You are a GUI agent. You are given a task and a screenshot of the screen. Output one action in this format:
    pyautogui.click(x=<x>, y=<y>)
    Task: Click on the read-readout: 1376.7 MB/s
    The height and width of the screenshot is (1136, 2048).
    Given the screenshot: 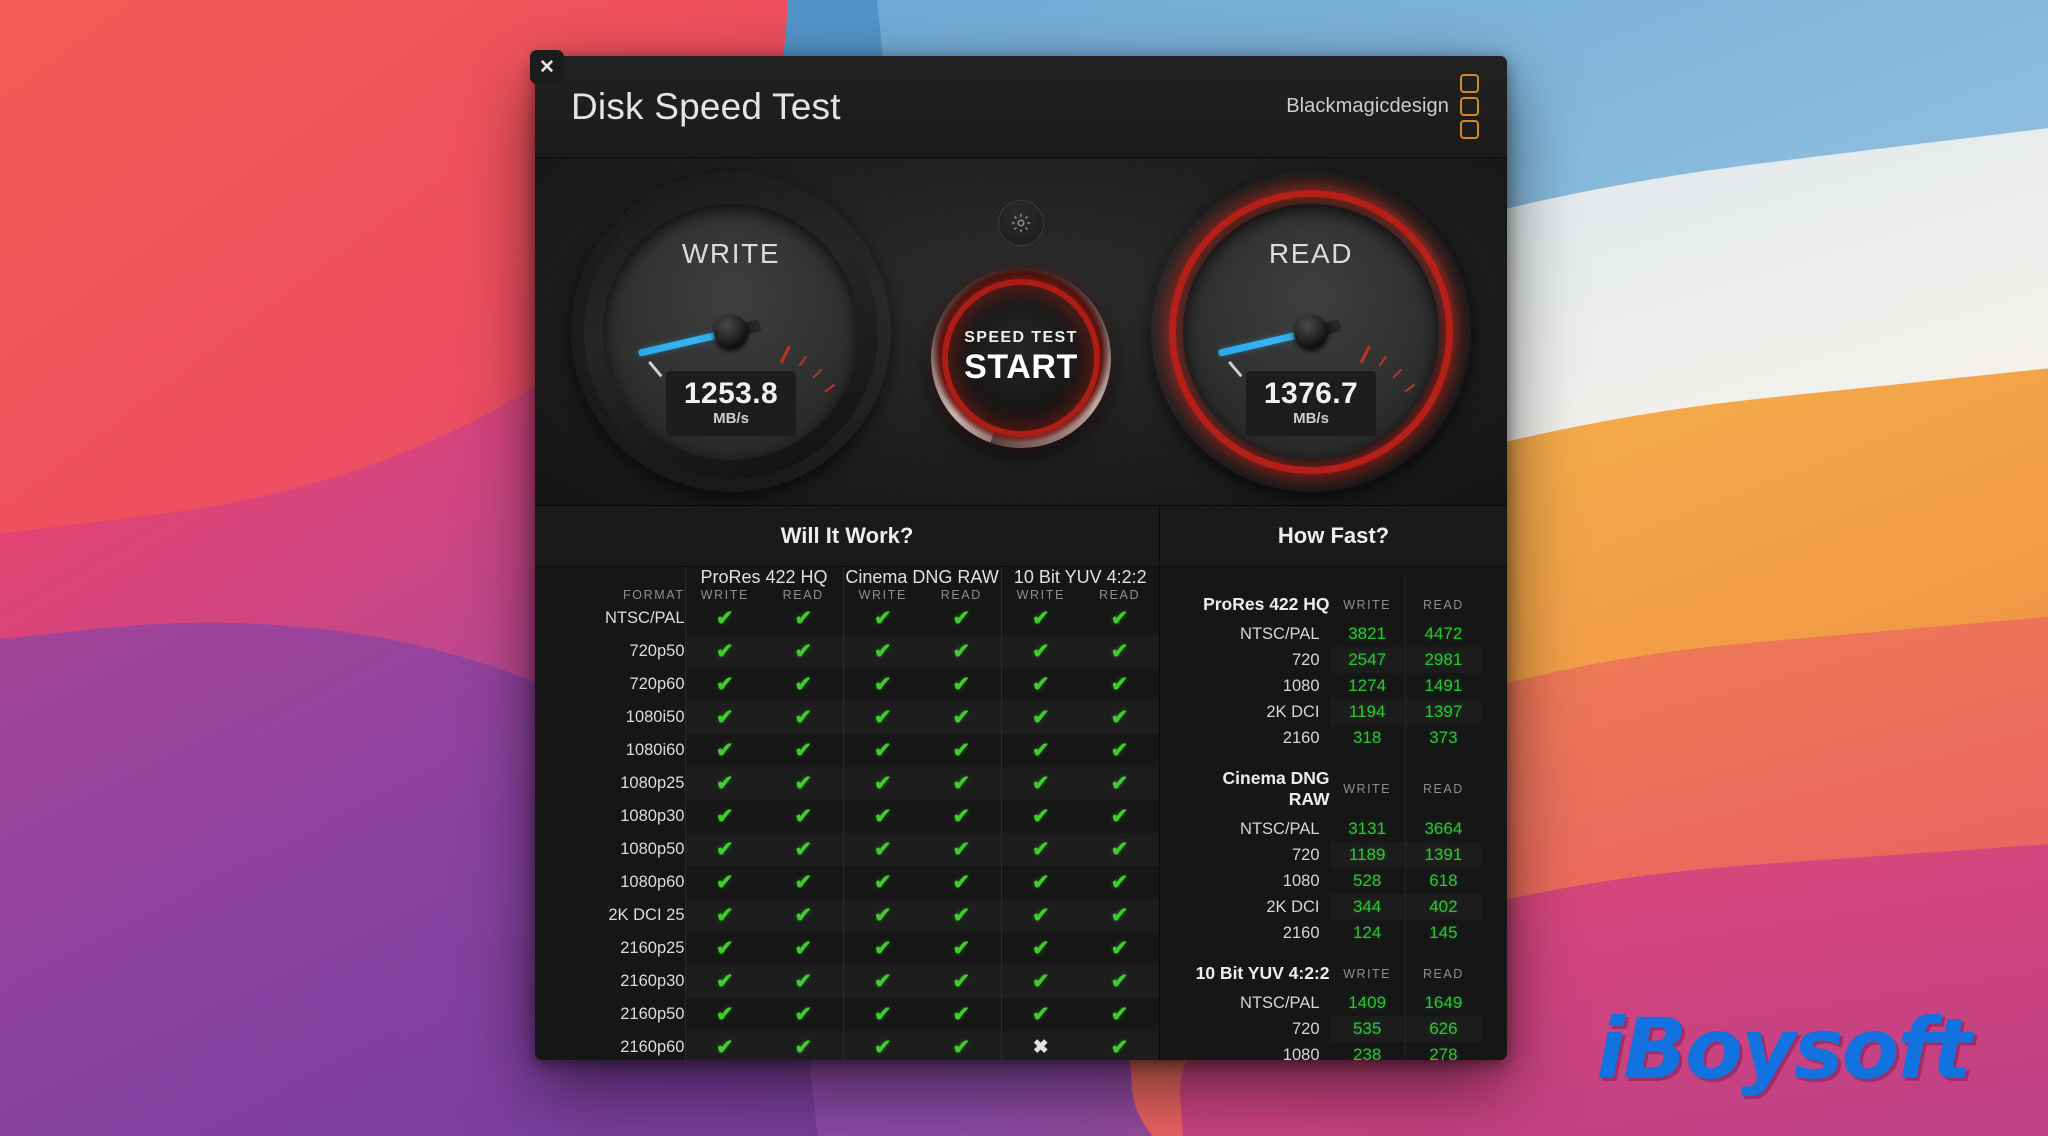 What is the action you would take?
    pyautogui.click(x=1311, y=403)
    